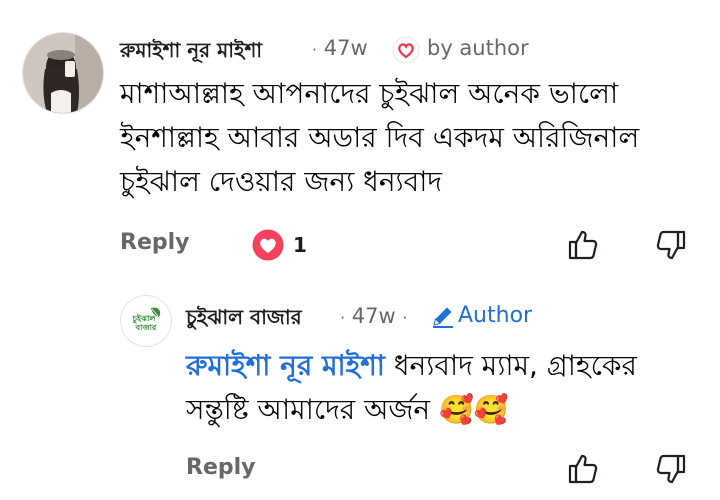 Image resolution: width=720 pixels, height=500 pixels. What do you see at coordinates (285, 365) in the screenshot?
I see `mention-link: রুমাইশা নূর মাইশা` at bounding box center [285, 365].